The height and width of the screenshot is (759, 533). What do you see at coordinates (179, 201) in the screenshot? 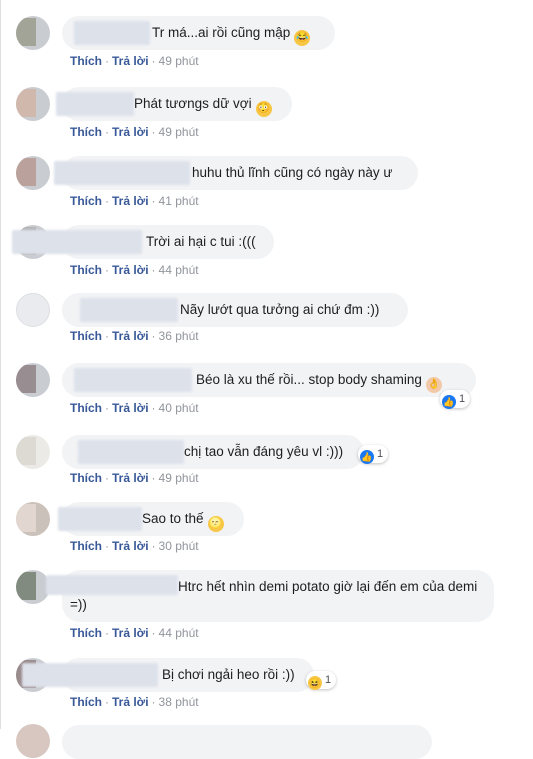
I see `timestamp: 41 phút` at bounding box center [179, 201].